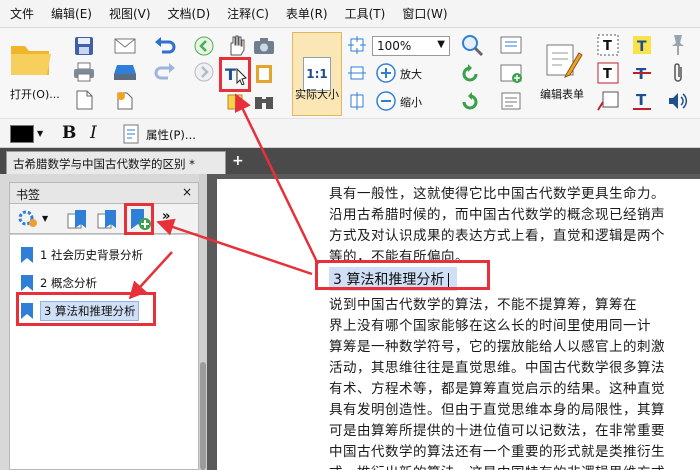 The height and width of the screenshot is (470, 700). Describe the element at coordinates (307, 13) in the screenshot. I see `menu-form: 表单(R)` at that location.